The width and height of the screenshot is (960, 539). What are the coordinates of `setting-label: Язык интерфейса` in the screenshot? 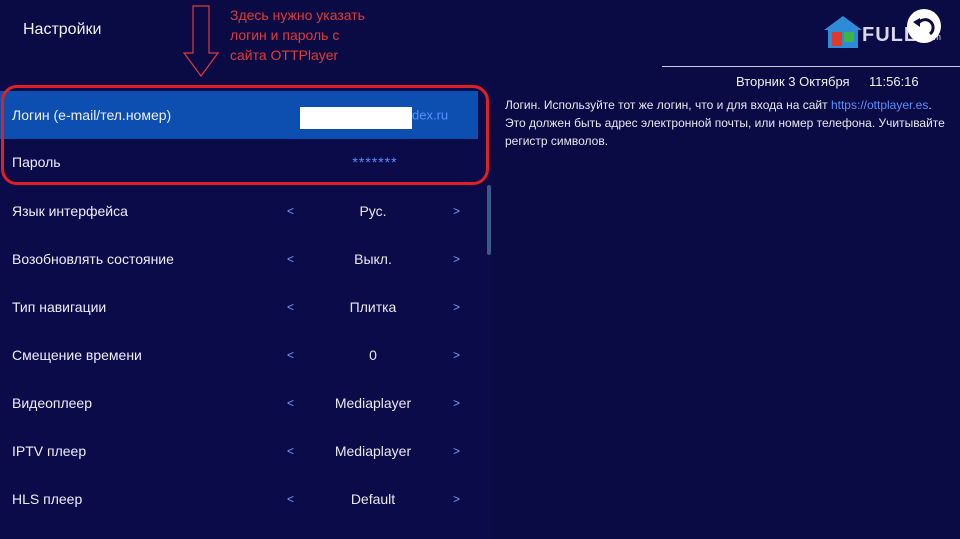 It's located at (70, 211).